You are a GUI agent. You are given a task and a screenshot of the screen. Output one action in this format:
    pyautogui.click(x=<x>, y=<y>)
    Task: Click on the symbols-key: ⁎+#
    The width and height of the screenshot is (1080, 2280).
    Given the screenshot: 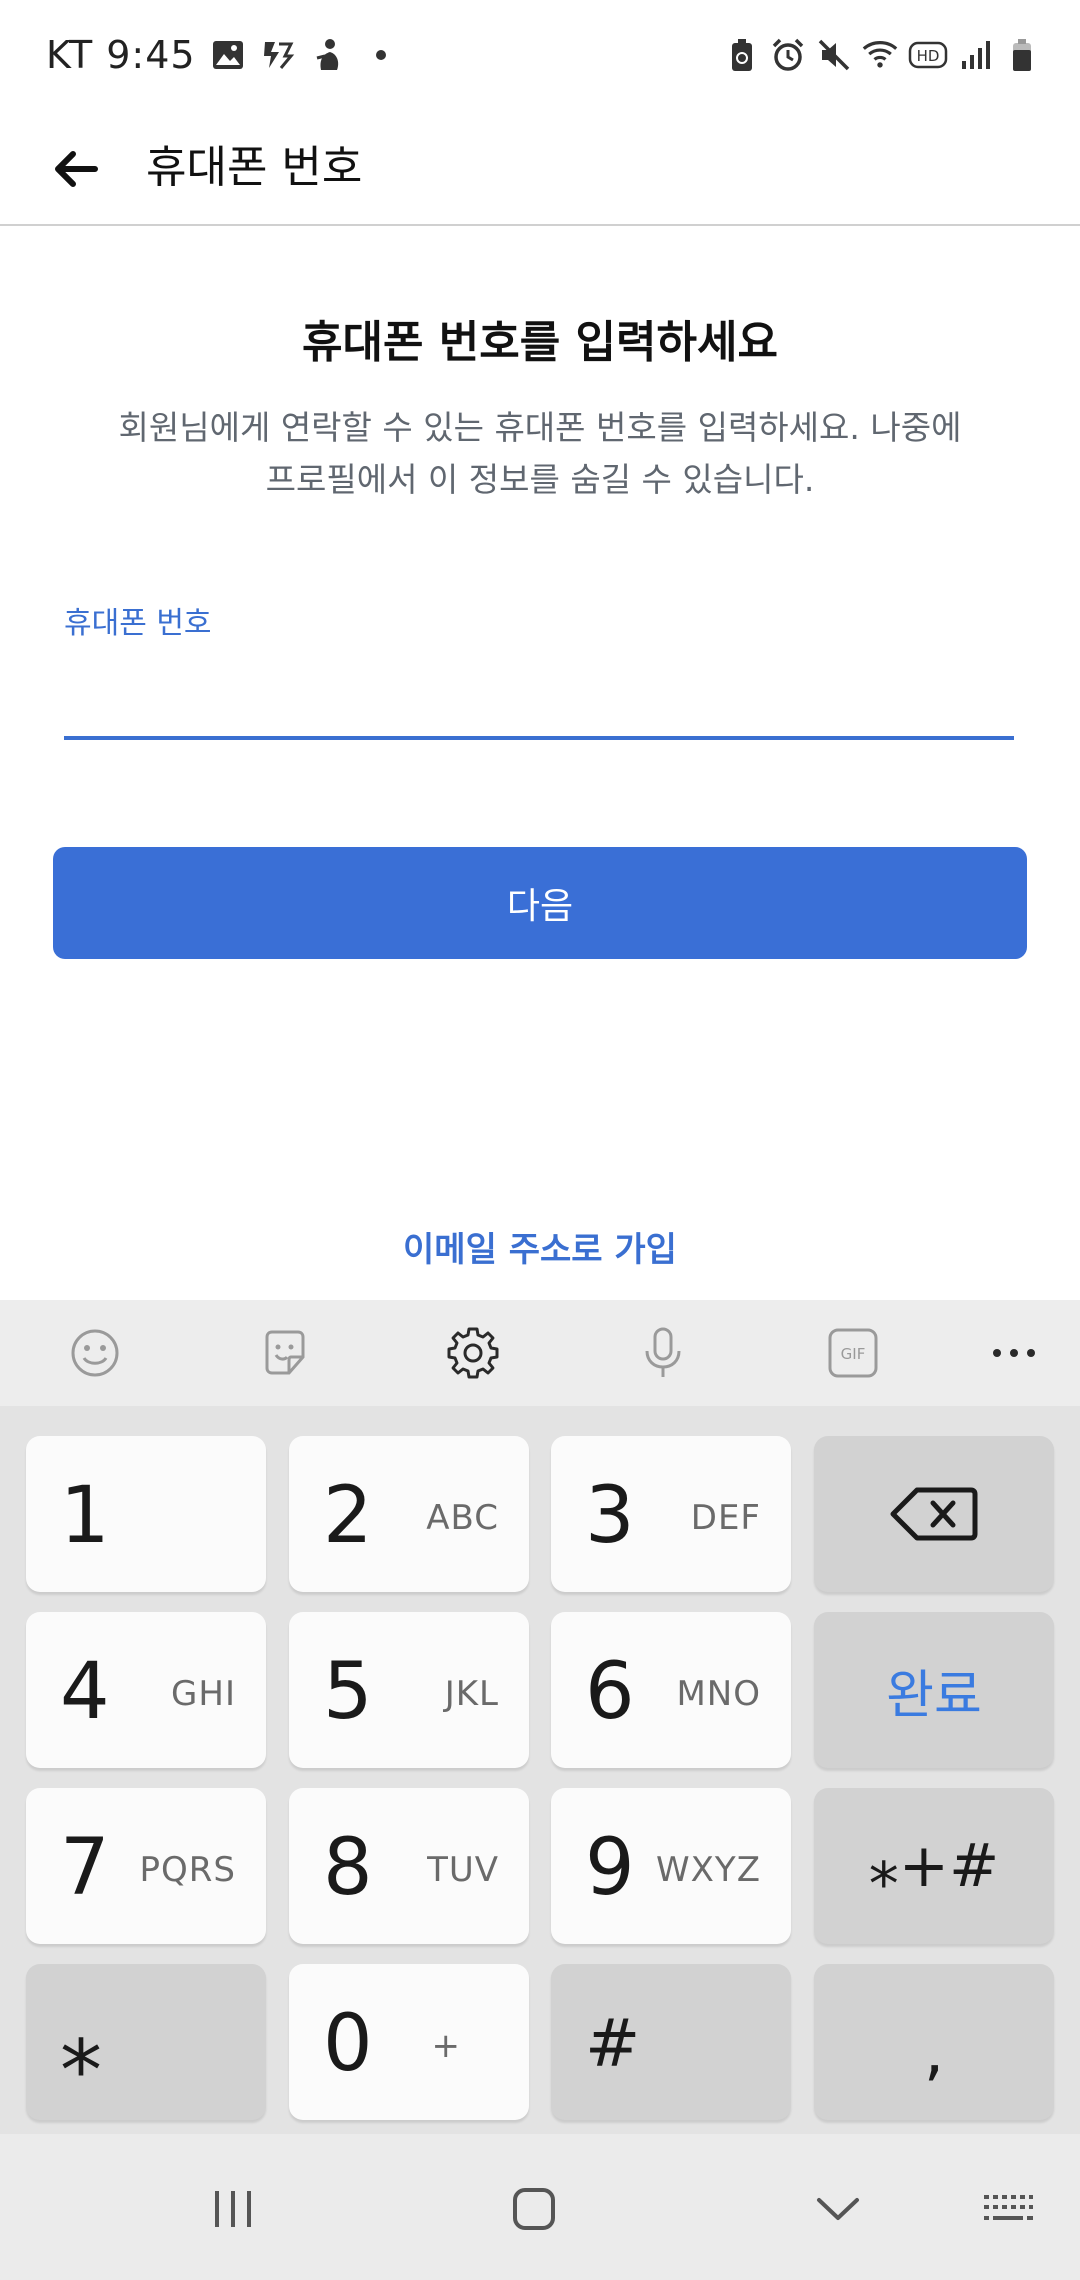 What is the action you would take?
    pyautogui.click(x=934, y=1866)
    